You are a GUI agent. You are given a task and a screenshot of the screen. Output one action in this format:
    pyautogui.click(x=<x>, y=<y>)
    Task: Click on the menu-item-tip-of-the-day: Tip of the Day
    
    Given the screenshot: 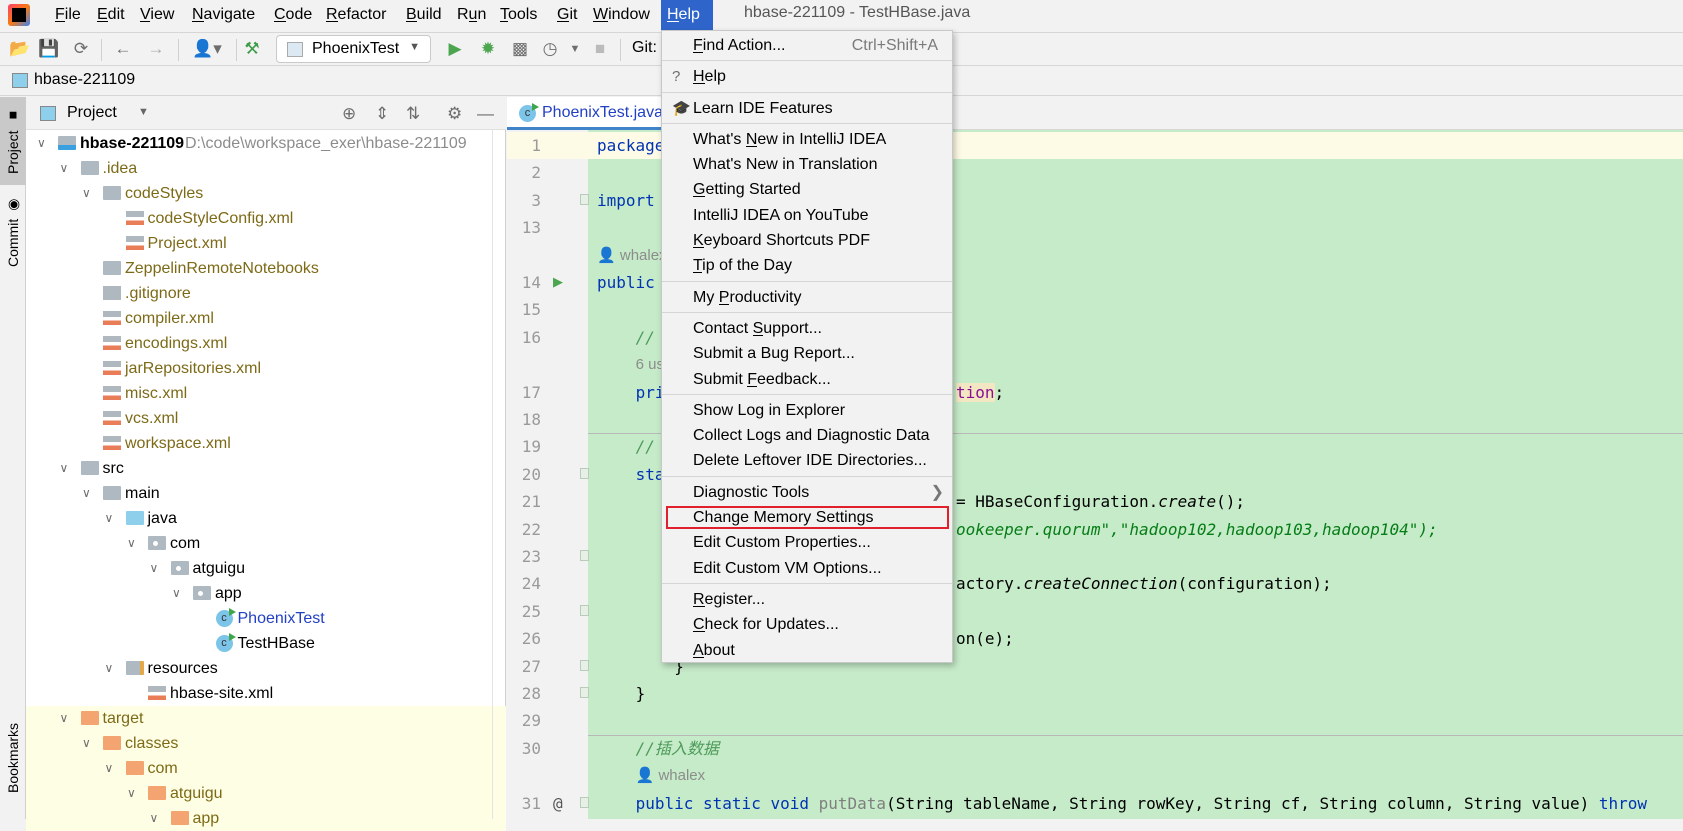 What is the action you would take?
    pyautogui.click(x=807, y=265)
    